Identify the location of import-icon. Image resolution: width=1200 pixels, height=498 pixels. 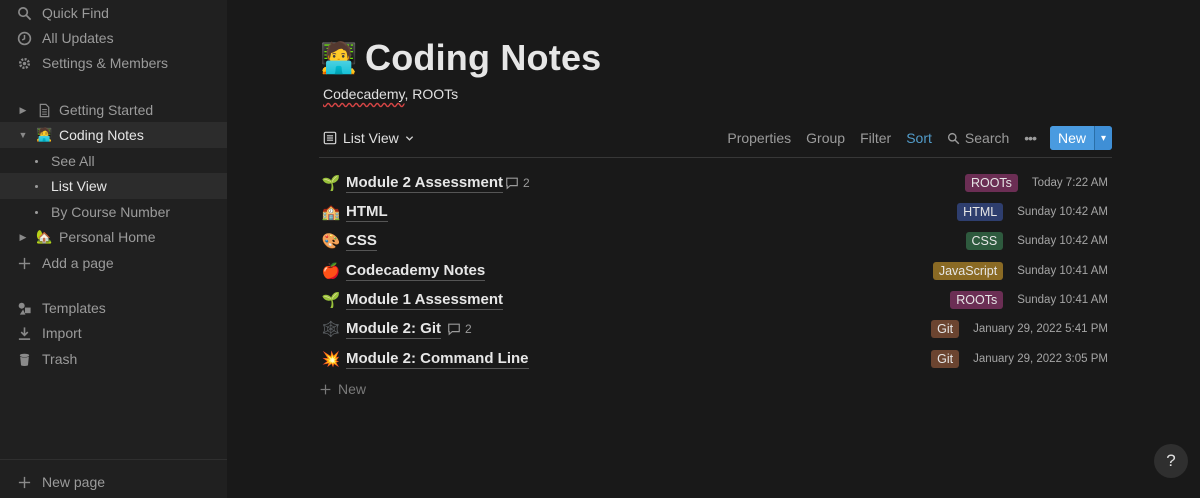
(24, 333).